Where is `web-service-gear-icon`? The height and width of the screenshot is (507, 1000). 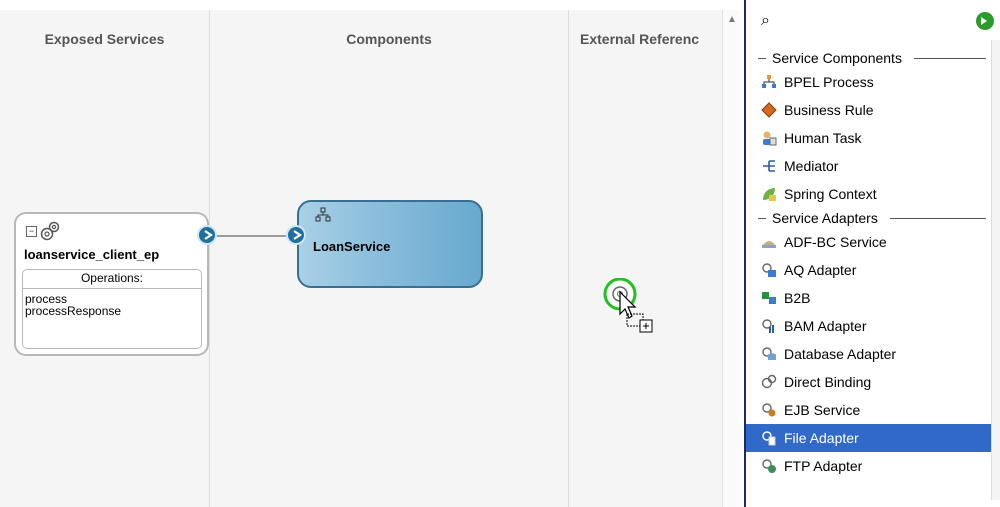 web-service-gear-icon is located at coordinates (50, 231).